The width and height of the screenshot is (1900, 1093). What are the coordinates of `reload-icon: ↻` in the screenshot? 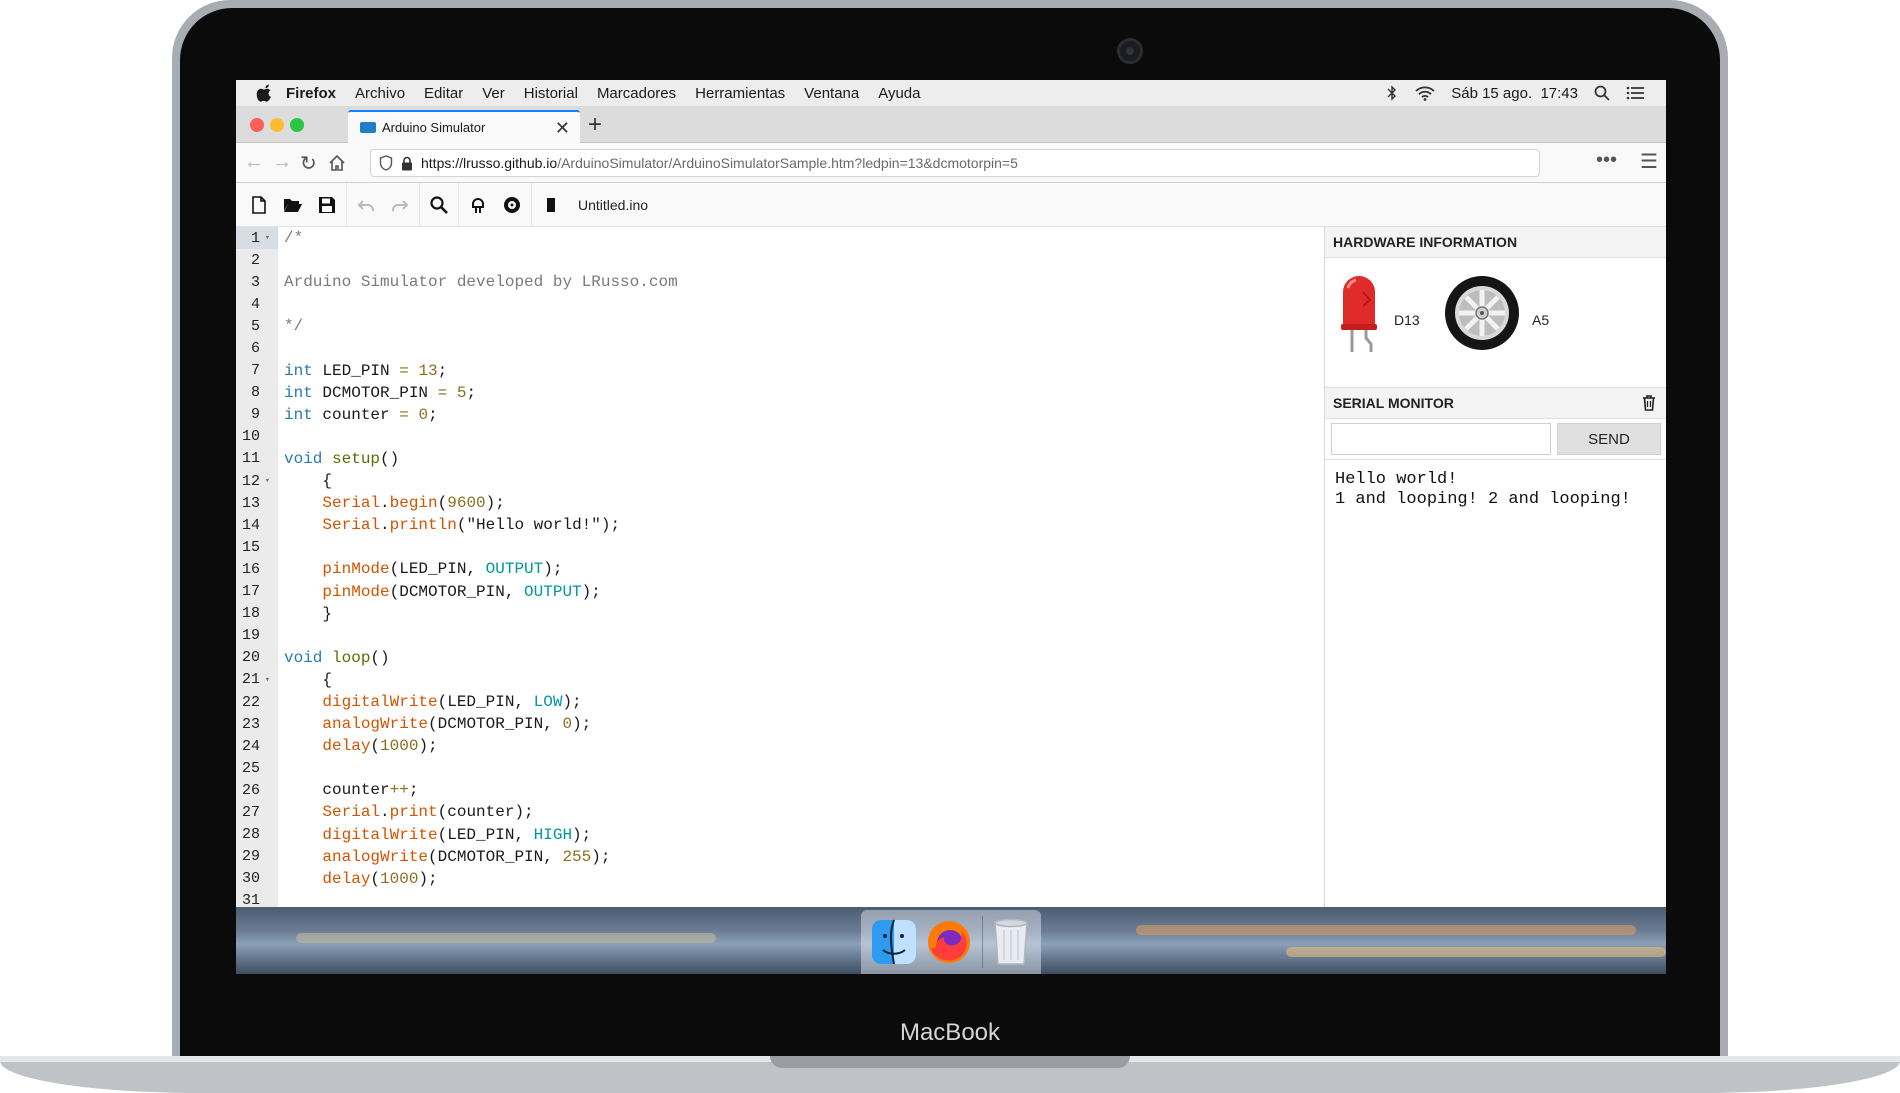 It's located at (308, 163).